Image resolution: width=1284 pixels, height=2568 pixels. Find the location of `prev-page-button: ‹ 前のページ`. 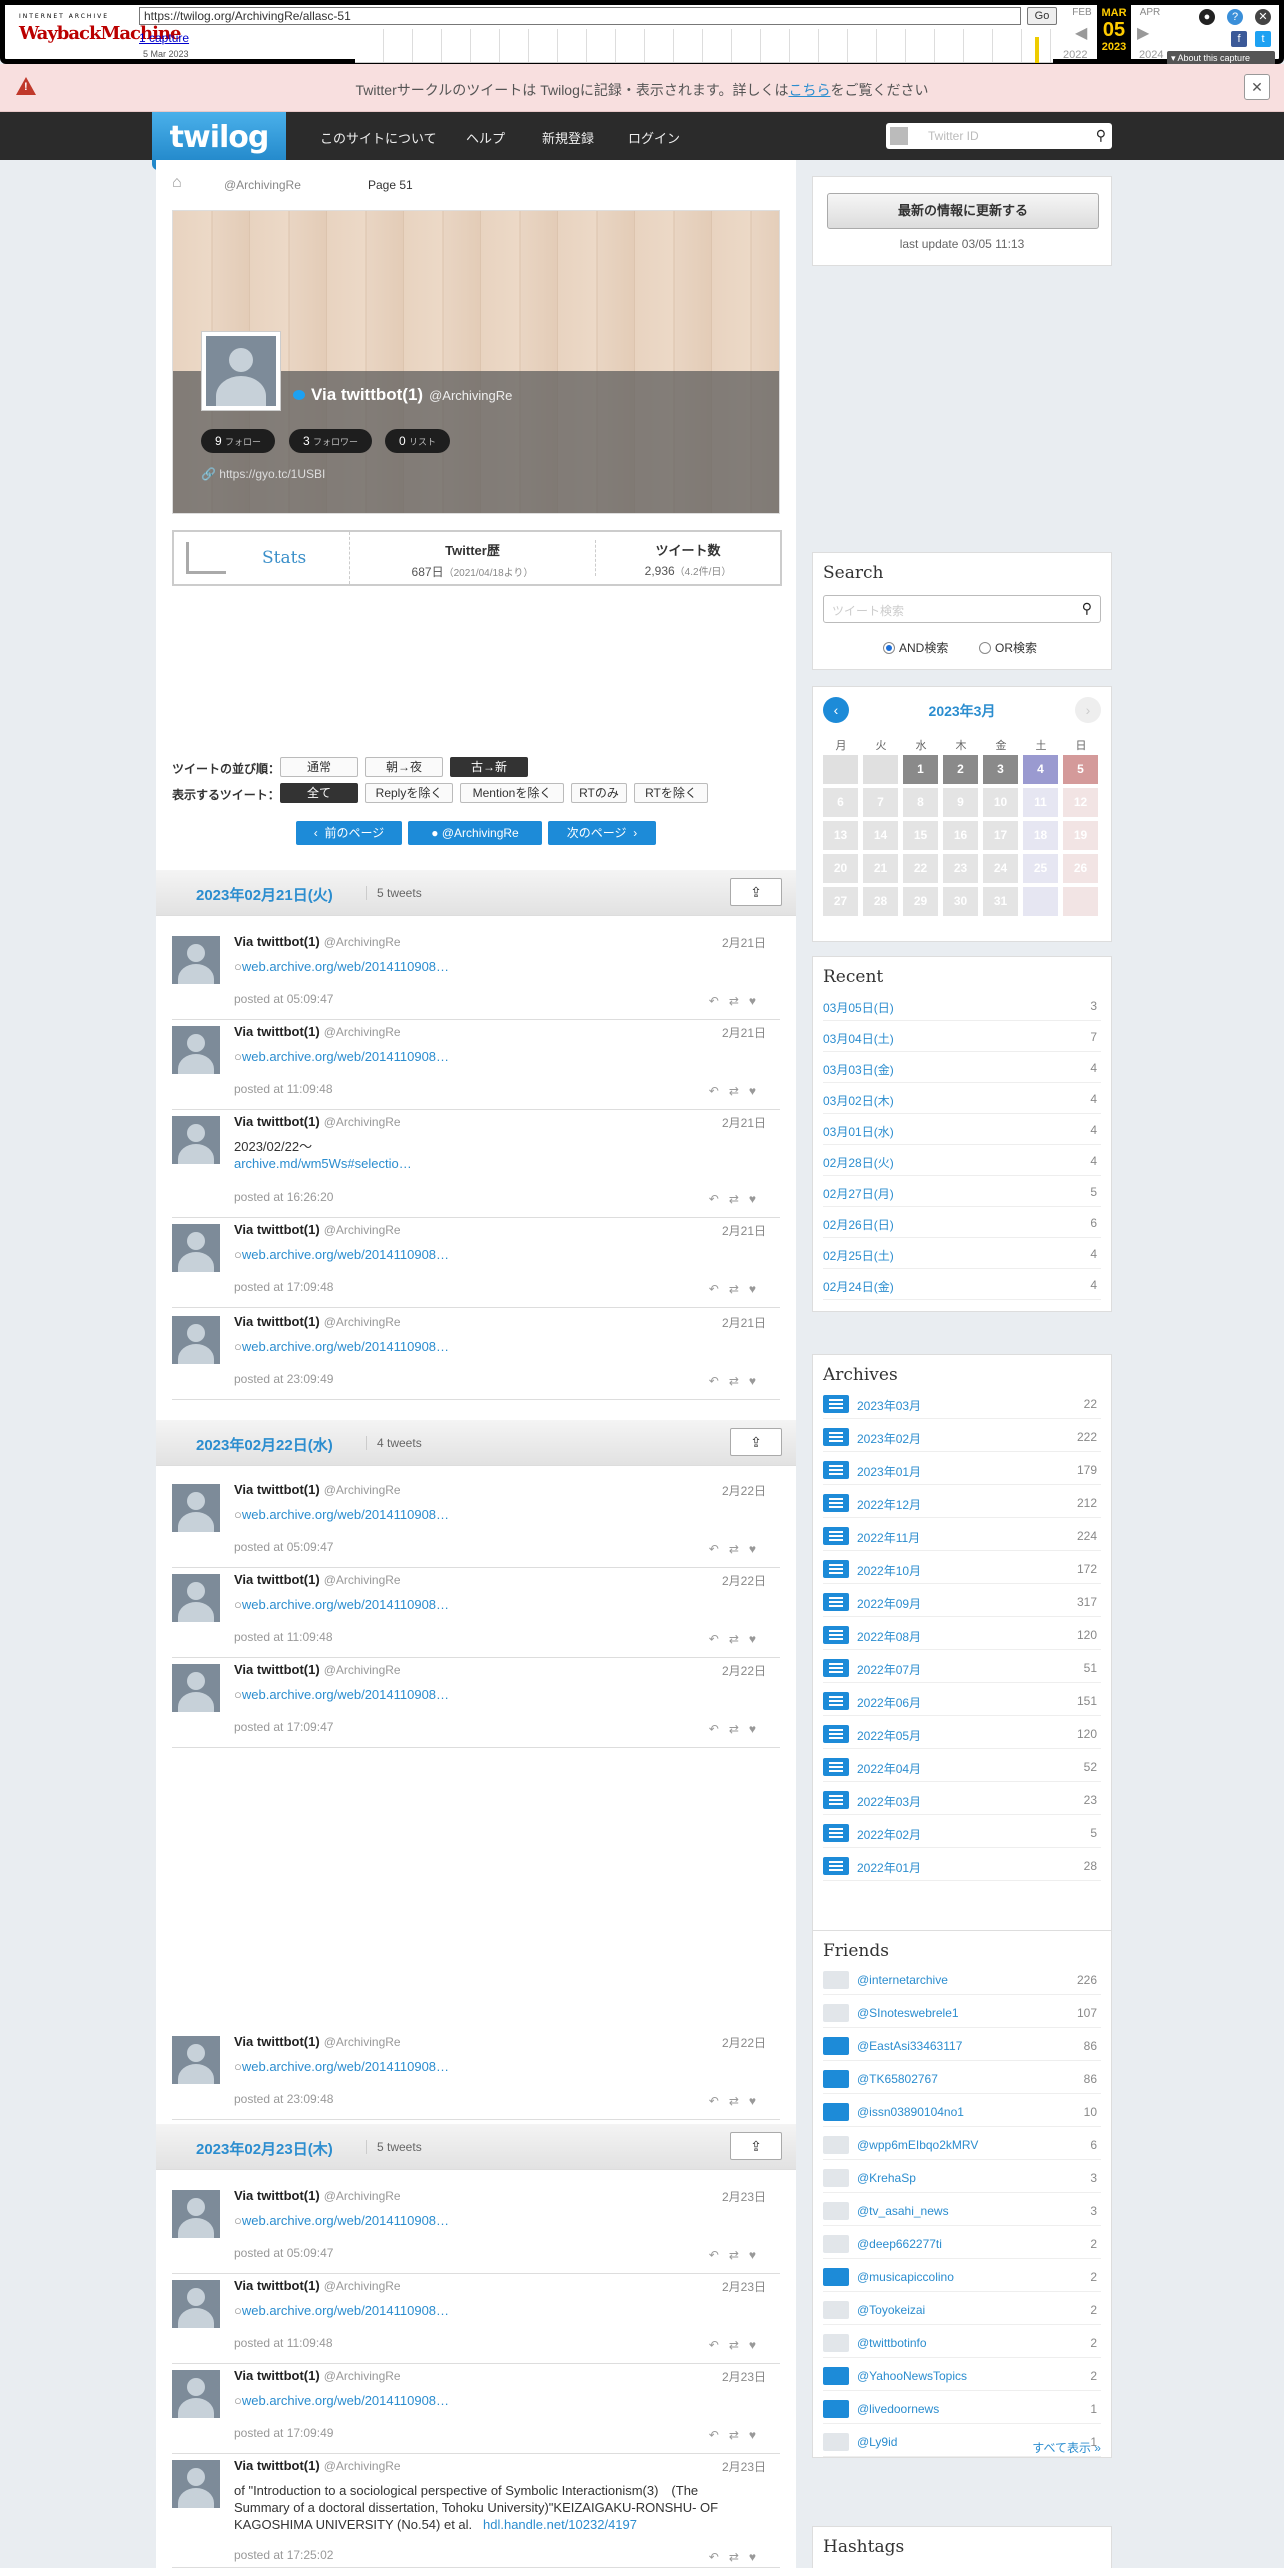

prev-page-button: ‹ 前のページ is located at coordinates (349, 833).